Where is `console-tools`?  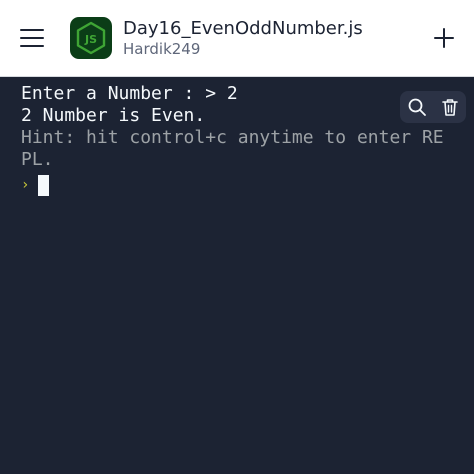
console-tools is located at coordinates (433, 107).